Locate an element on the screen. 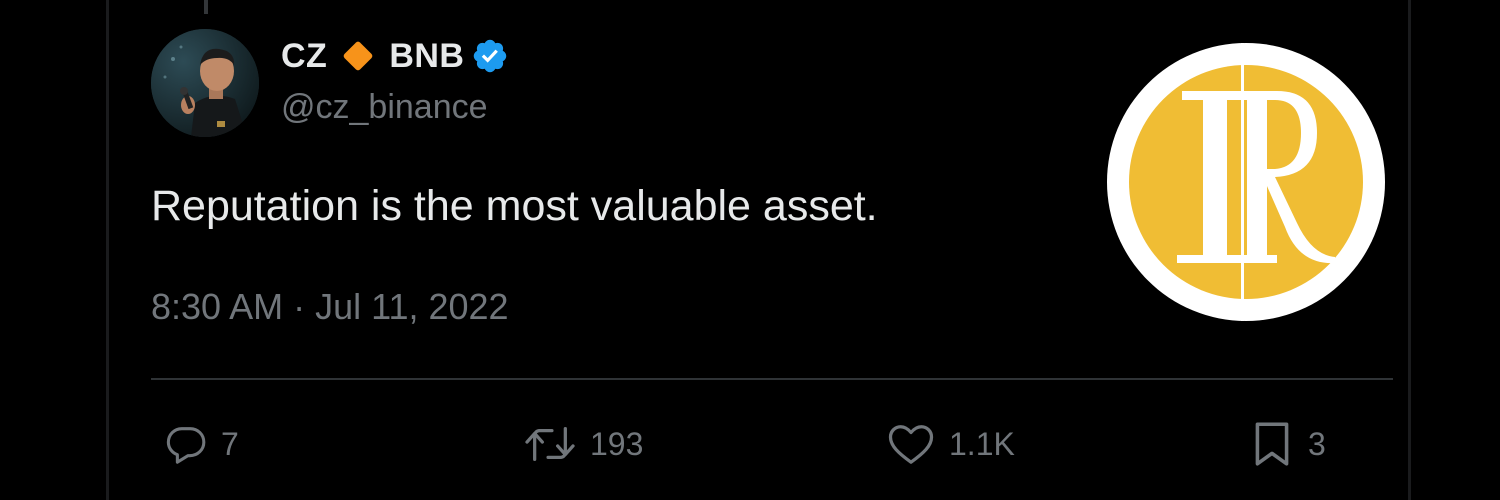 The width and height of the screenshot is (1500, 500). timeline-border-left is located at coordinates (107, 250).